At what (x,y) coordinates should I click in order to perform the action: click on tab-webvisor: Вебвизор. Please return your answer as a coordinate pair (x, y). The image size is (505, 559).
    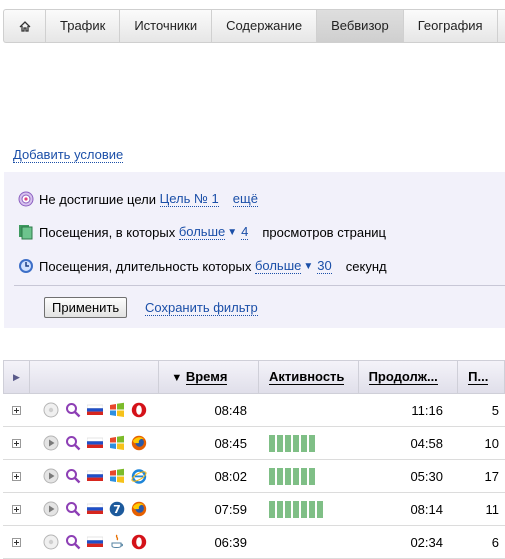
    Looking at the image, I should click on (360, 26).